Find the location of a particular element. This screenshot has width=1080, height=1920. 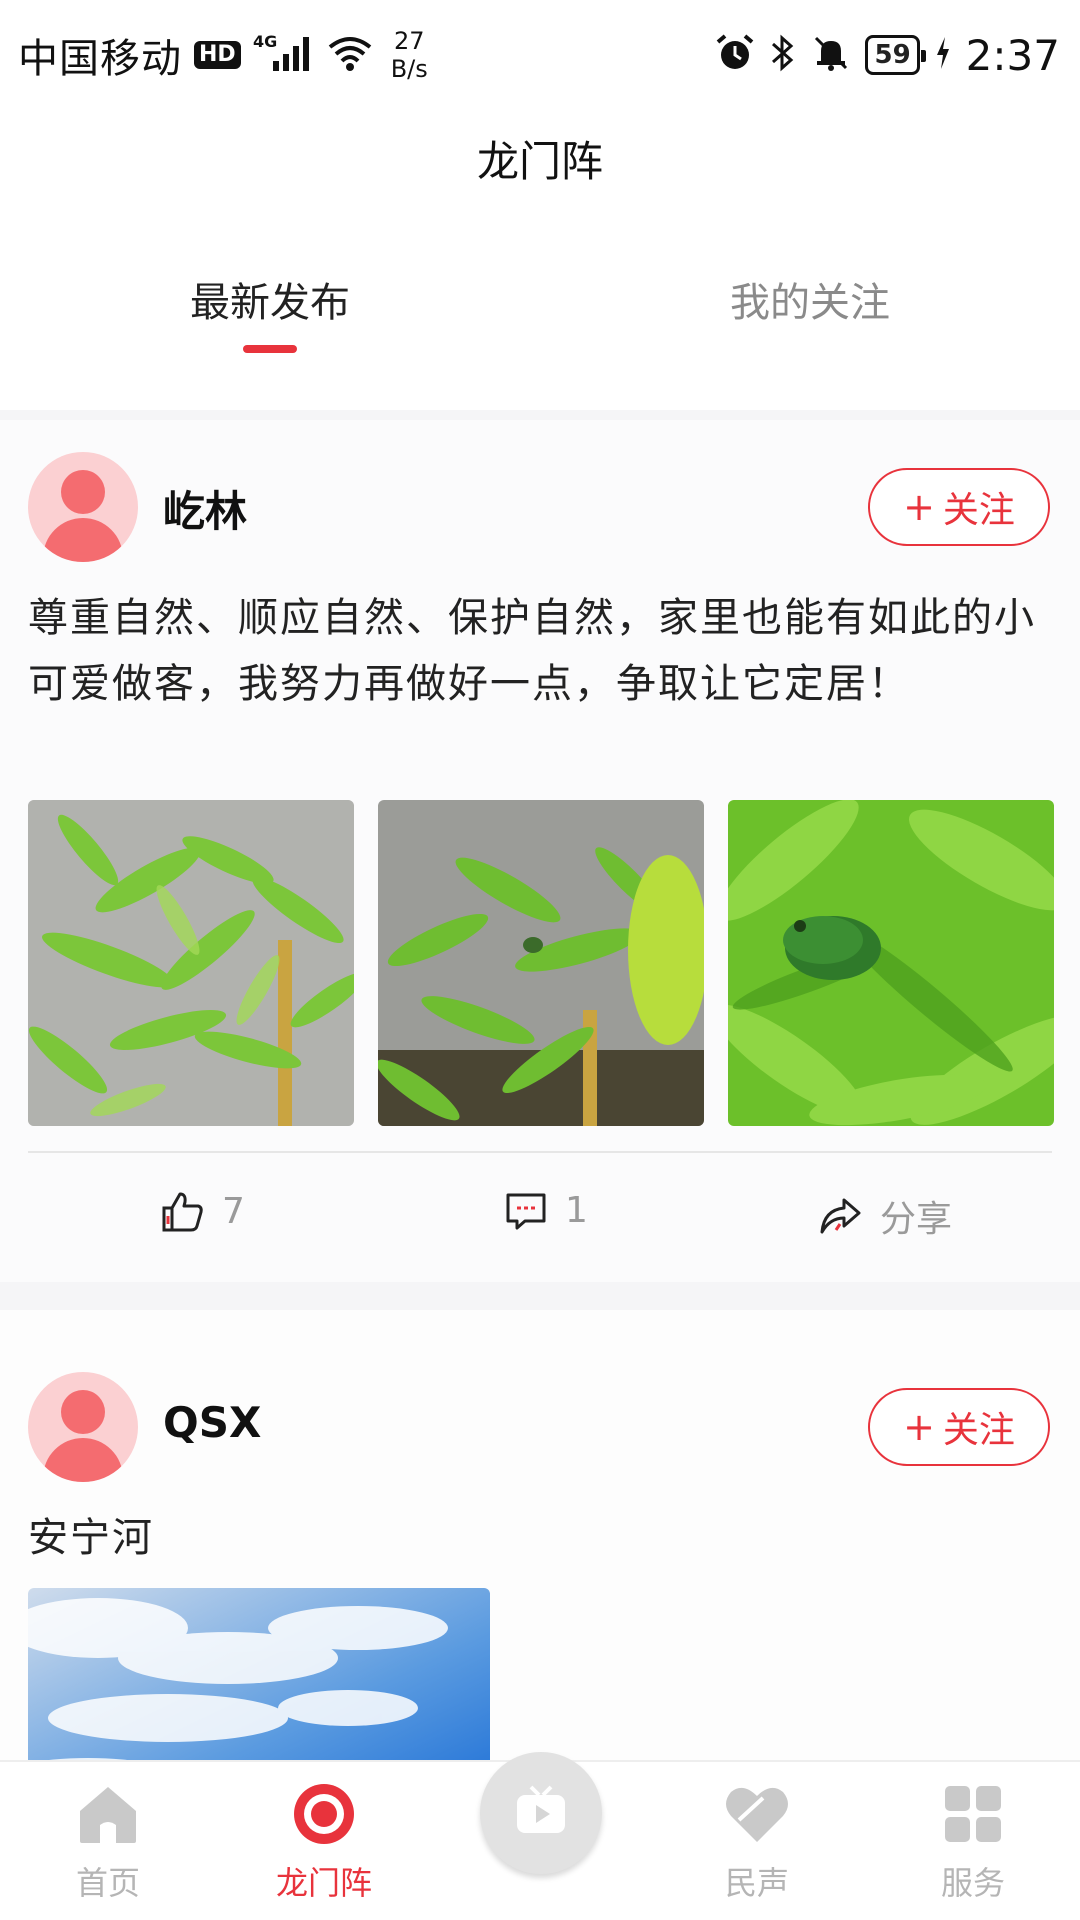

share-label: 分享 is located at coordinates (916, 1219).